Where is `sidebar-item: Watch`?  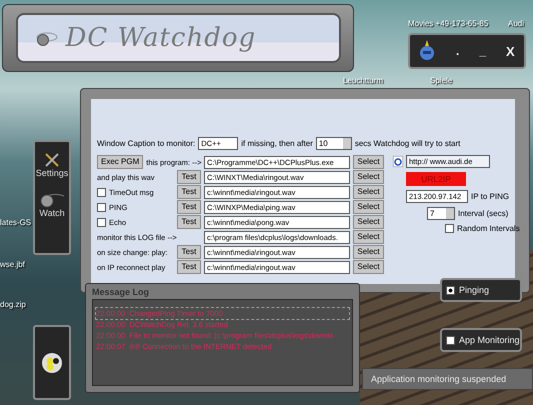
sidebar-item: Watch is located at coordinates (52, 205).